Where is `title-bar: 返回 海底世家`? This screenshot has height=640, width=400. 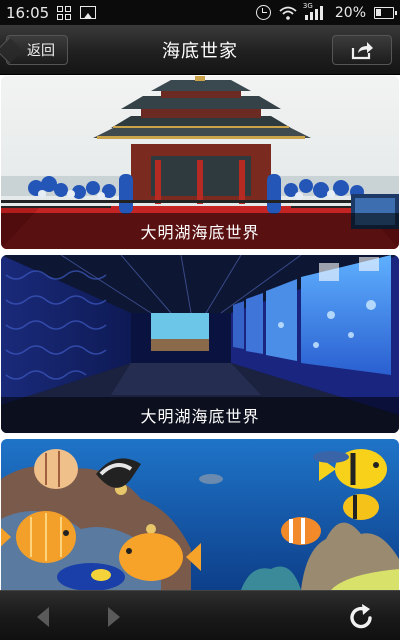 title-bar: 返回 海底世家 is located at coordinates (200, 50).